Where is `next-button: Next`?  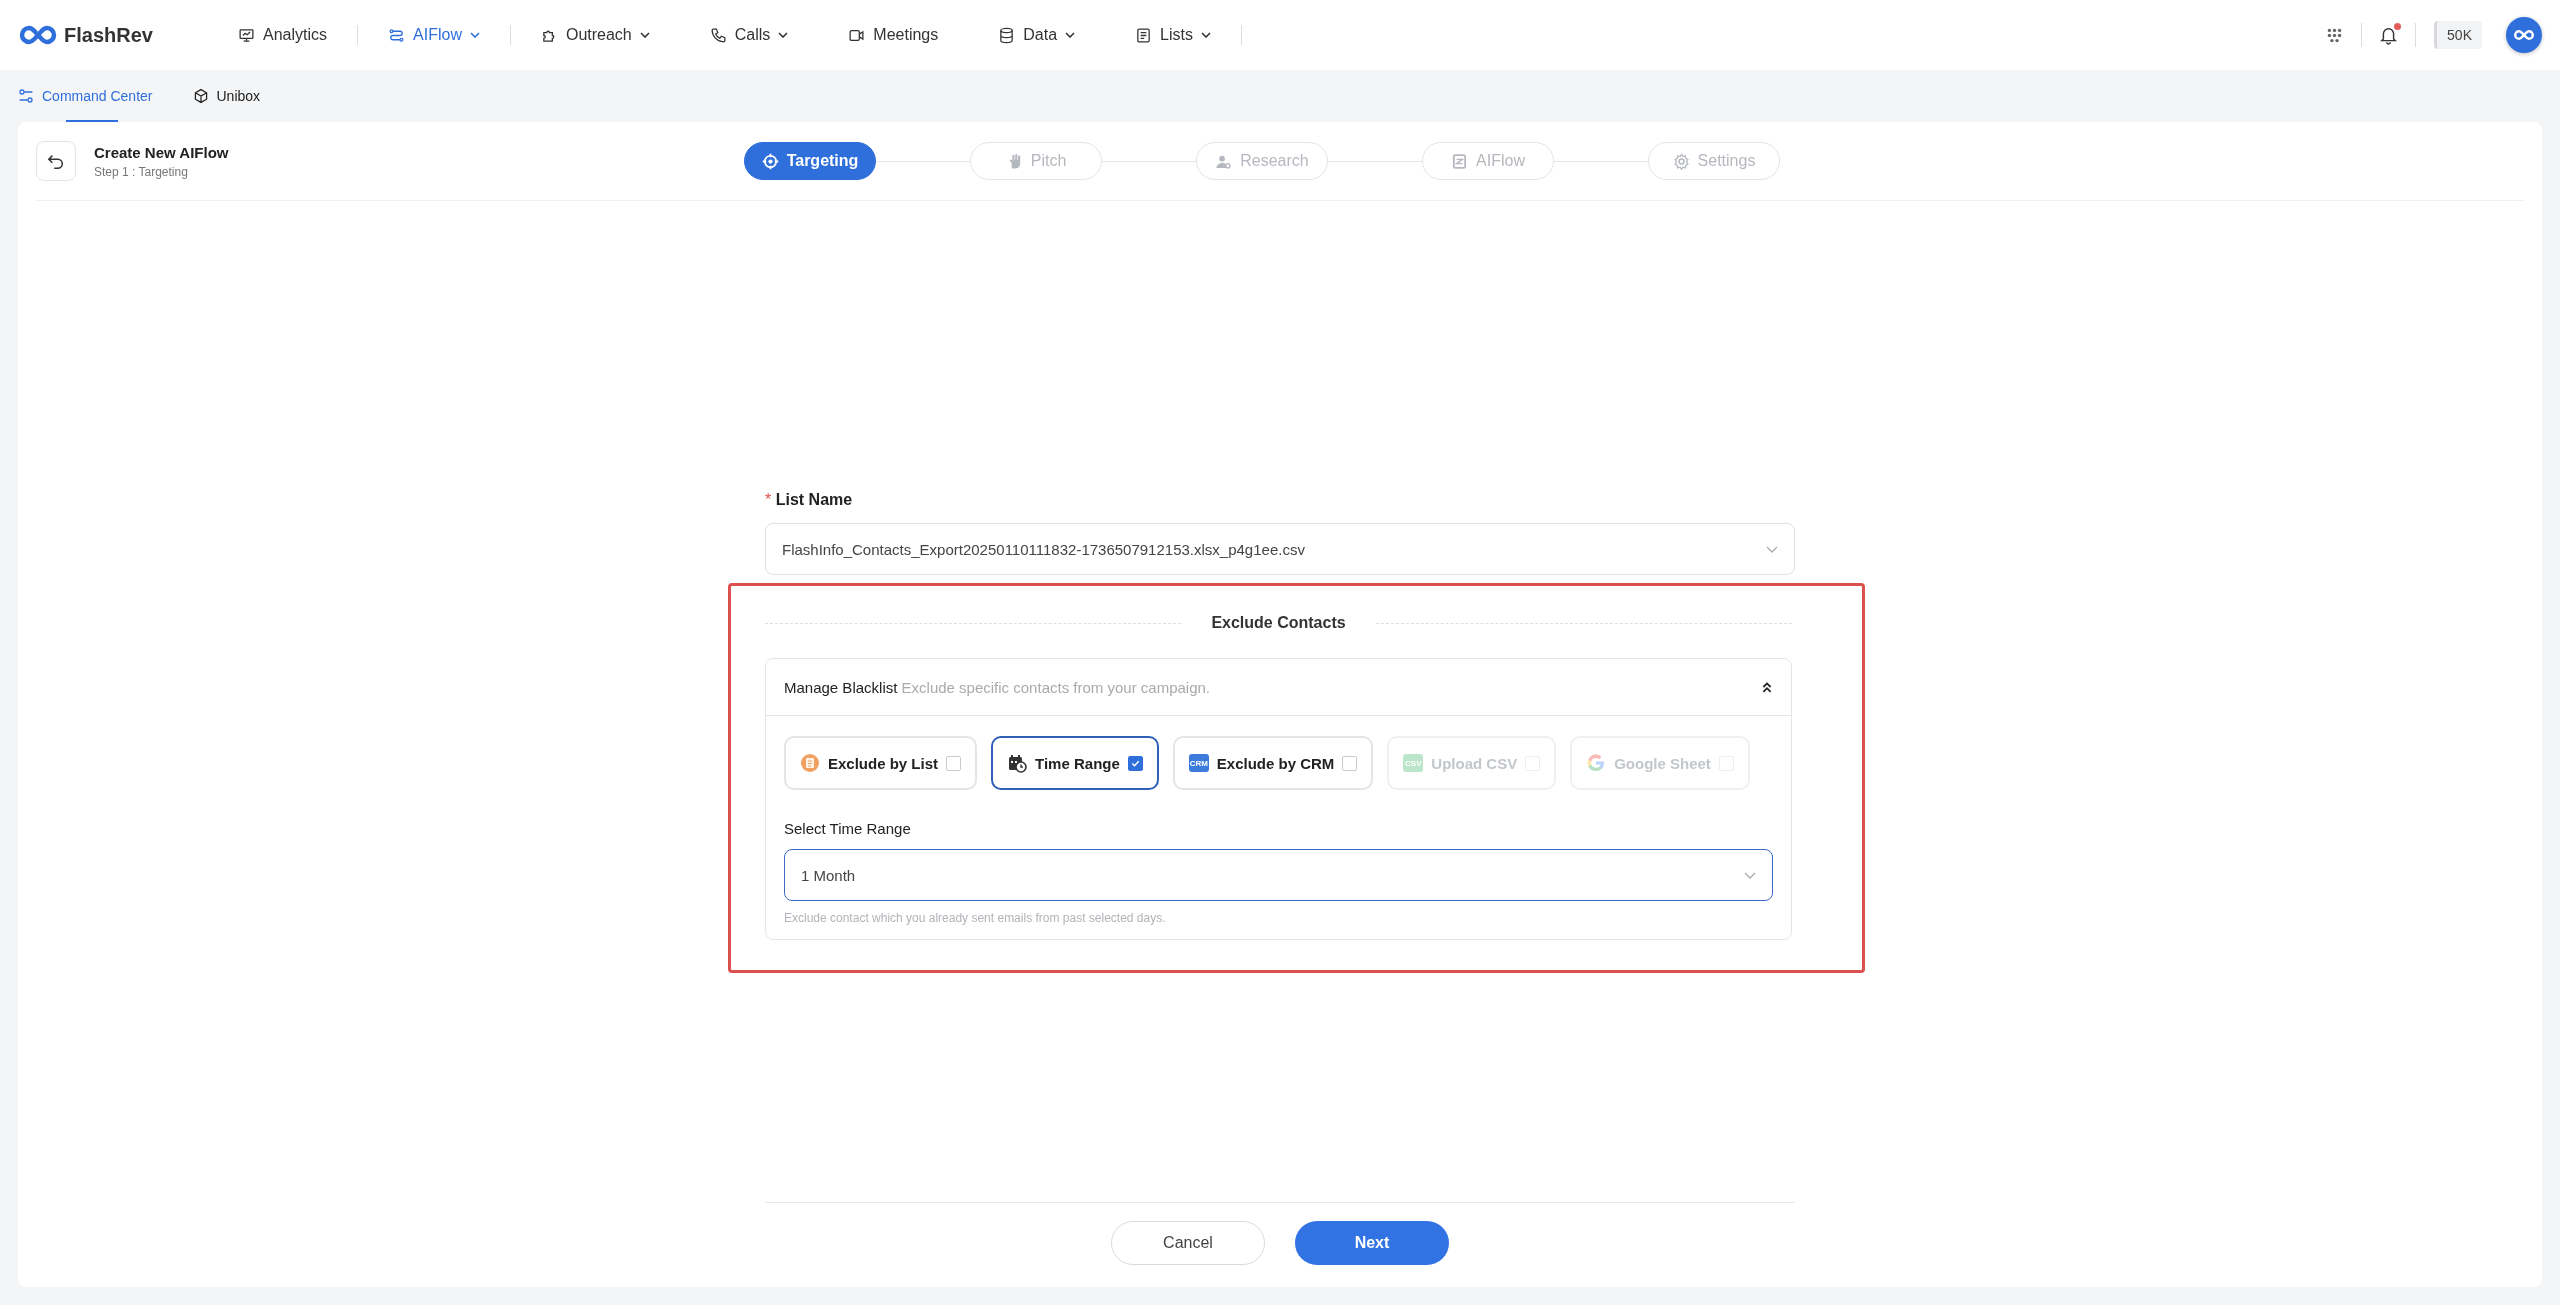
next-button: Next is located at coordinates (1372, 1243).